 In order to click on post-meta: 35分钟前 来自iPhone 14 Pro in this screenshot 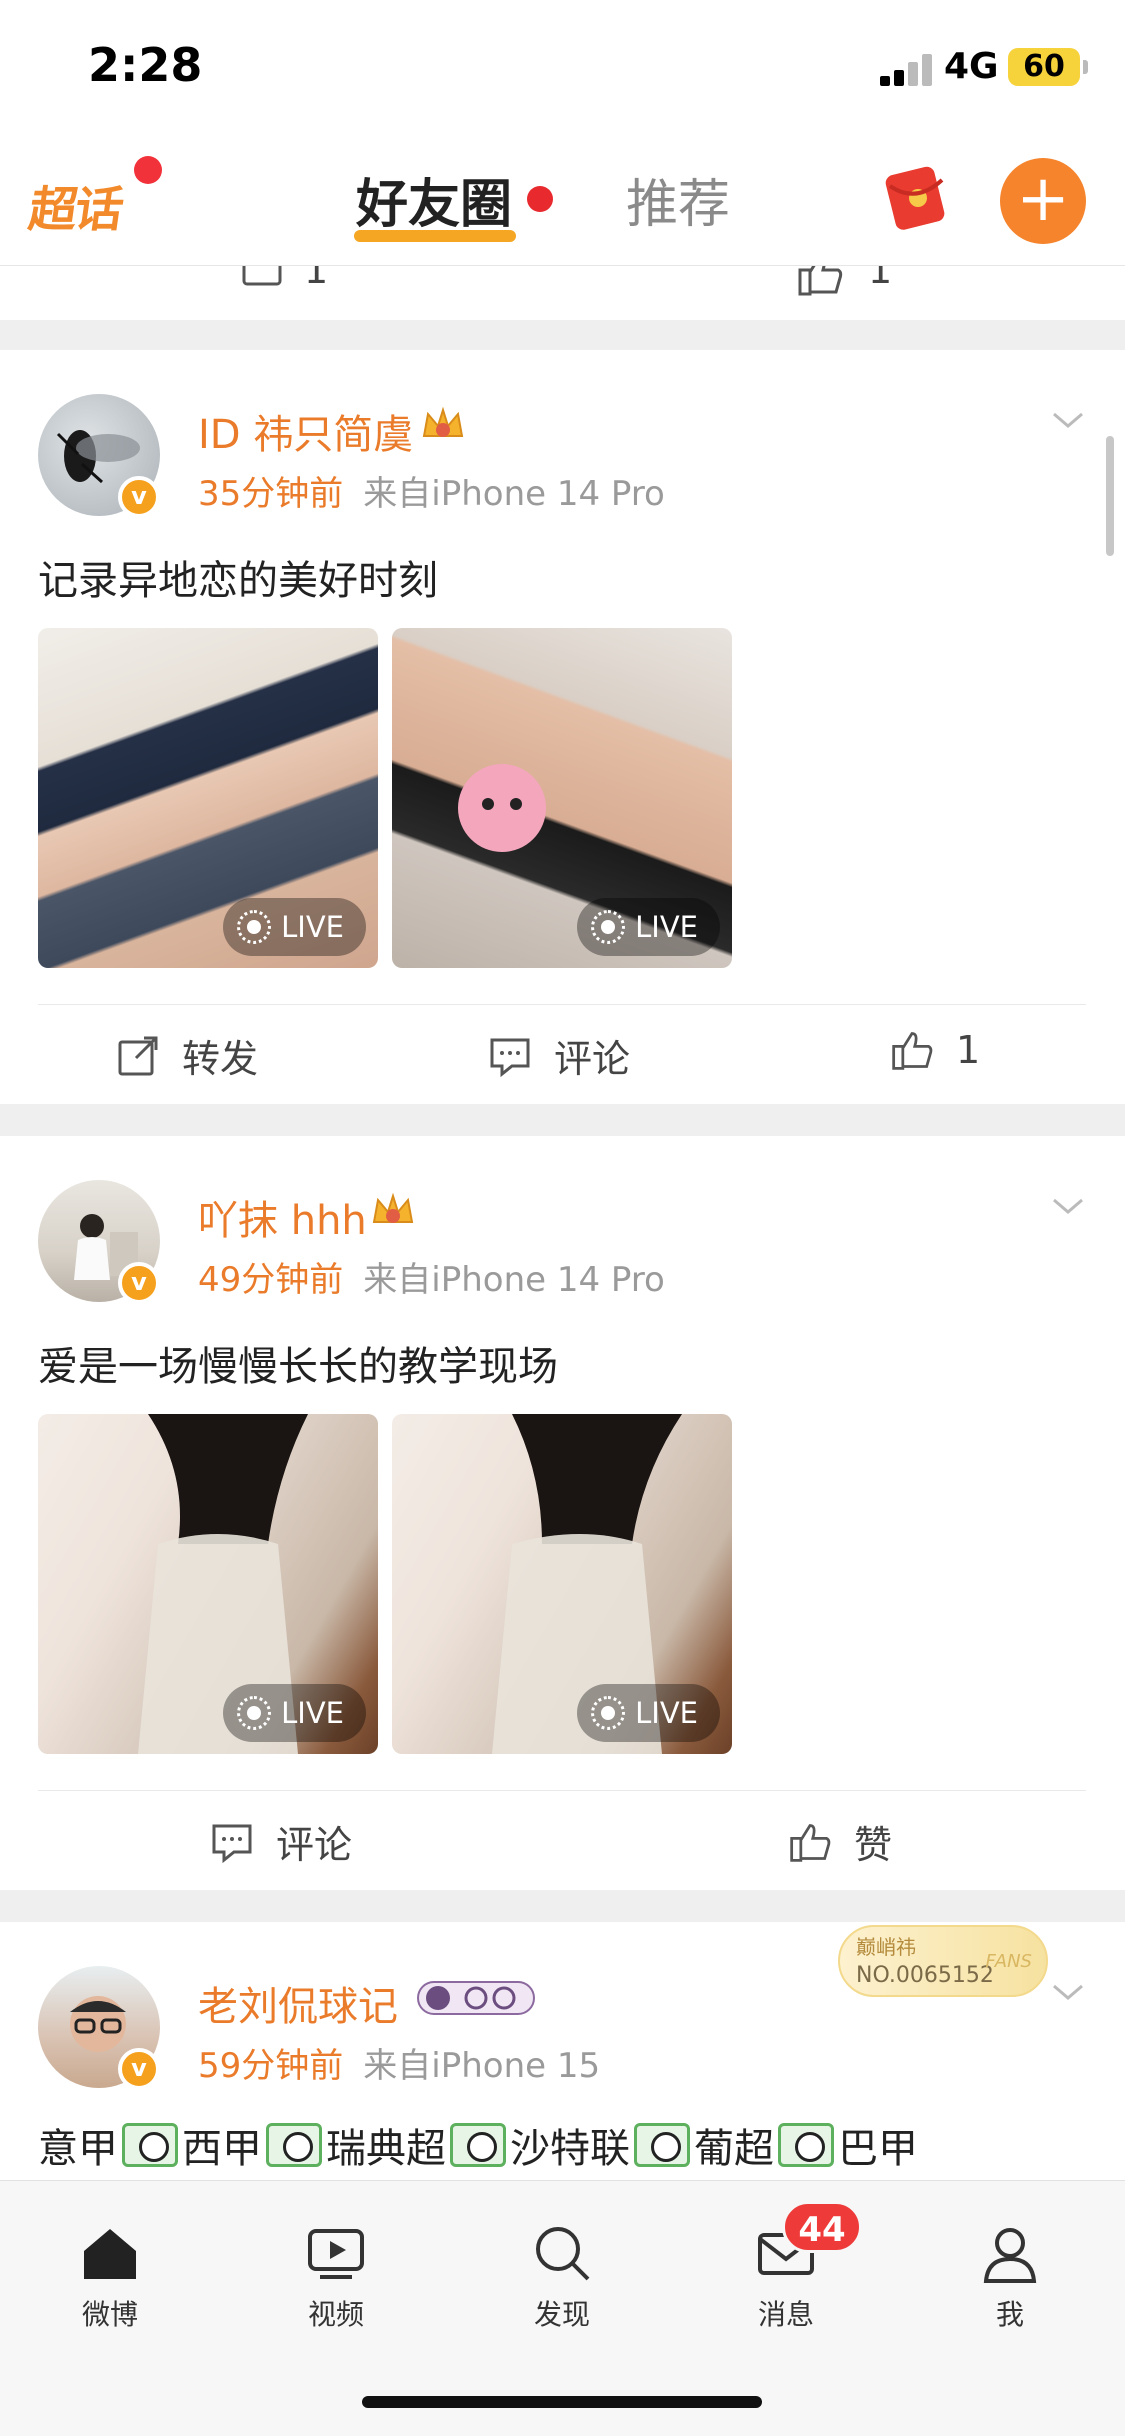, I will do `click(431, 490)`.